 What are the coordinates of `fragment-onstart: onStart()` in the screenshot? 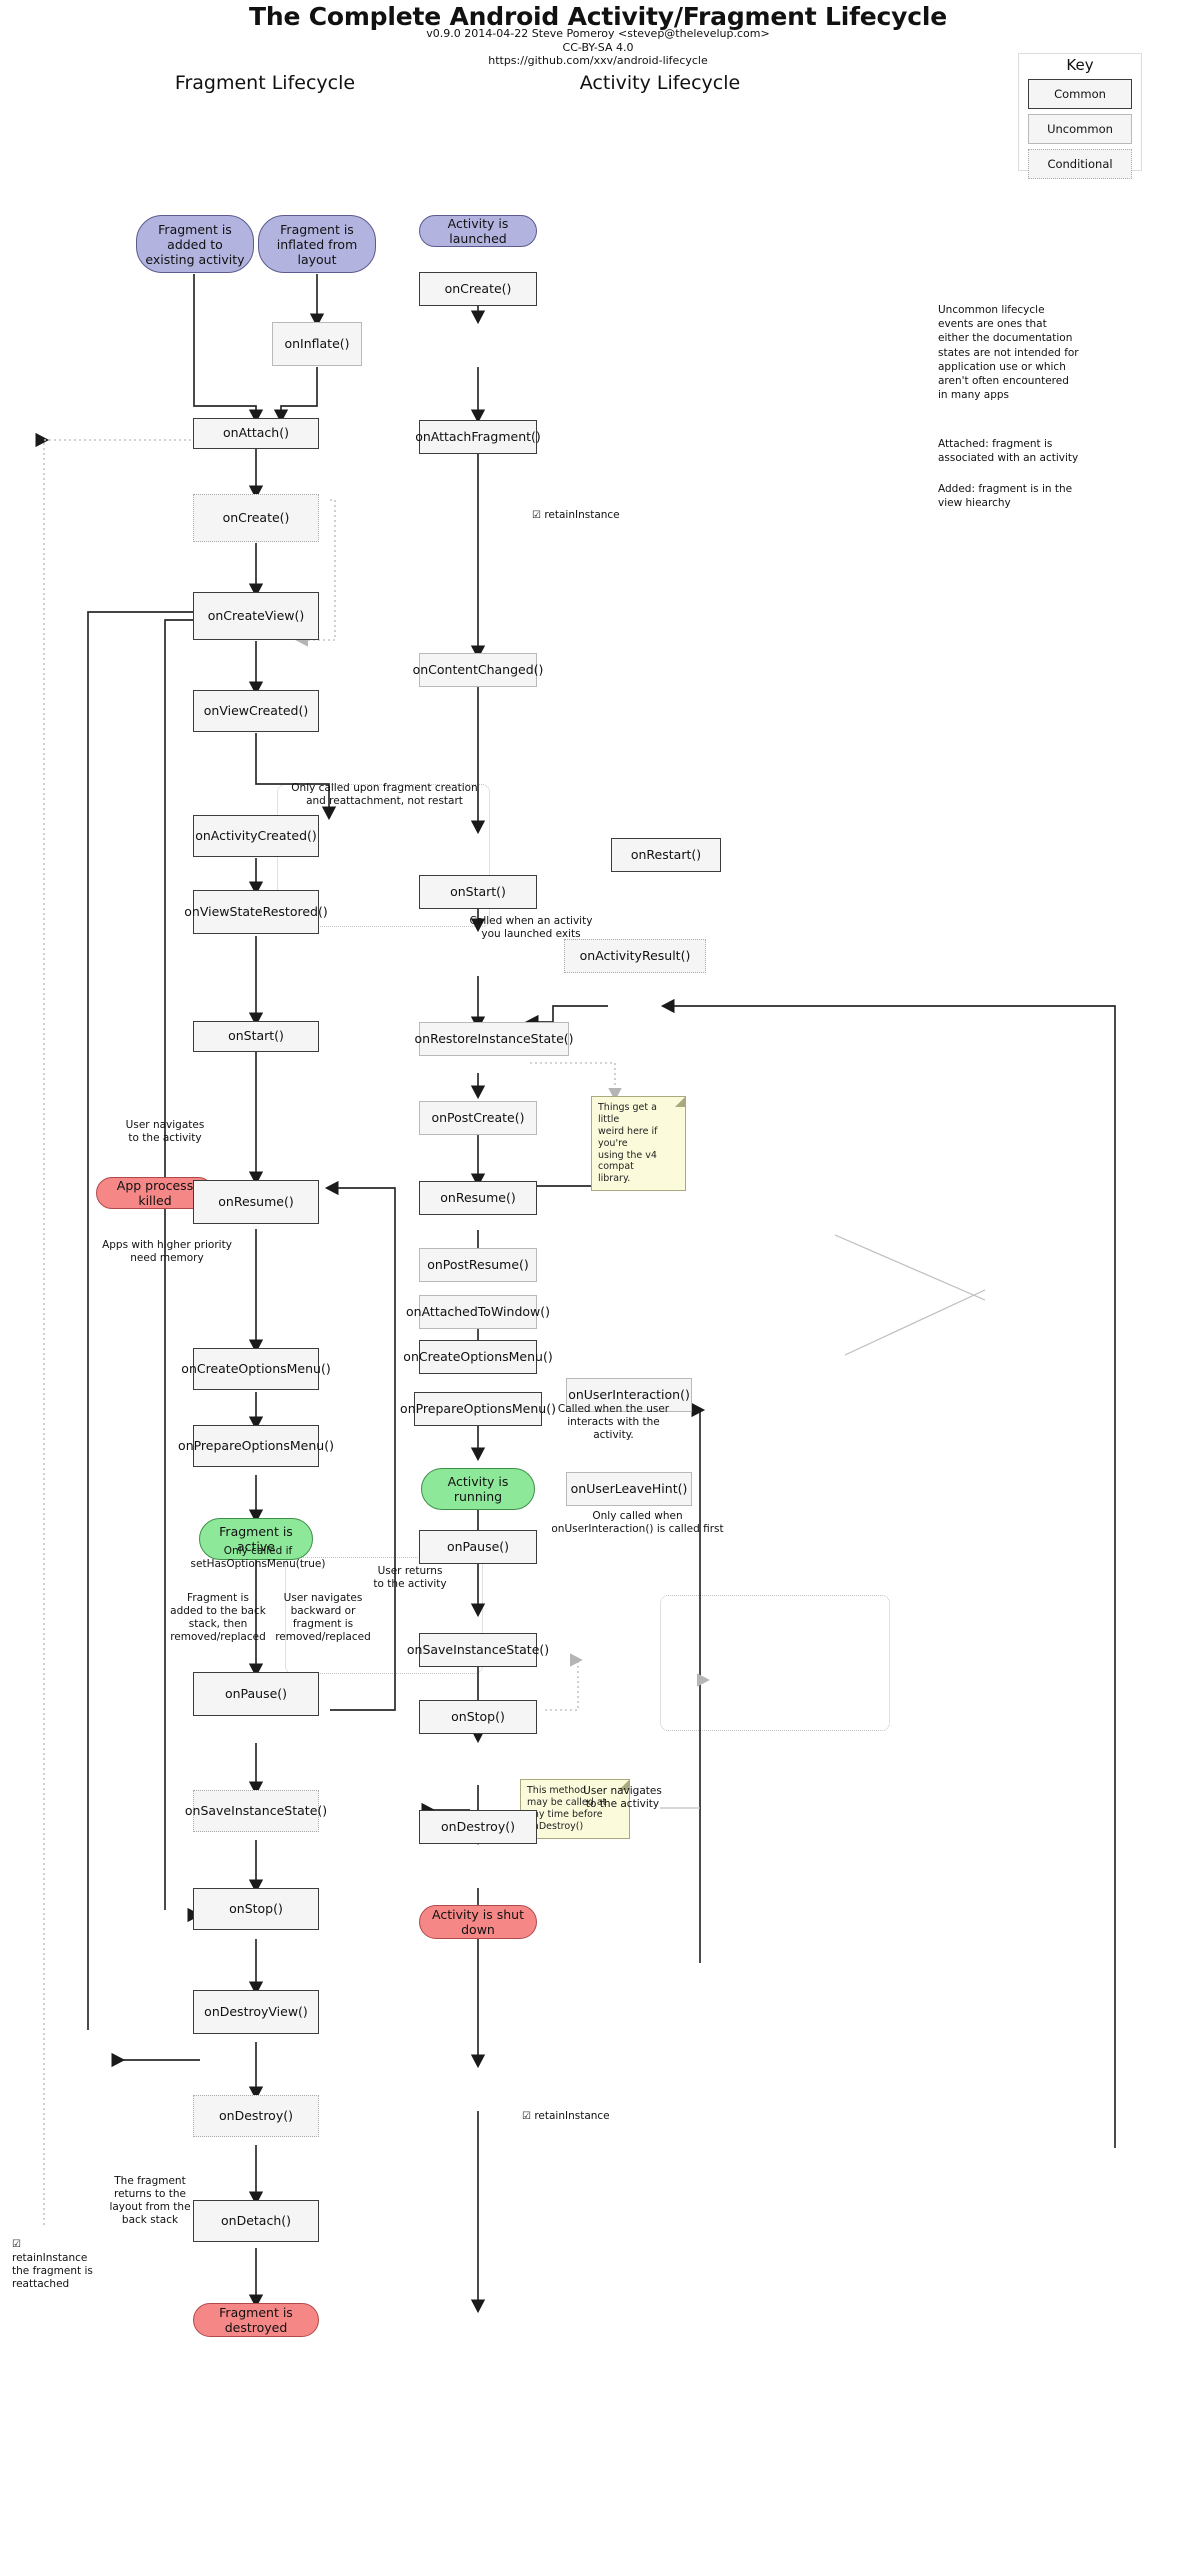 It's located at (256, 1036).